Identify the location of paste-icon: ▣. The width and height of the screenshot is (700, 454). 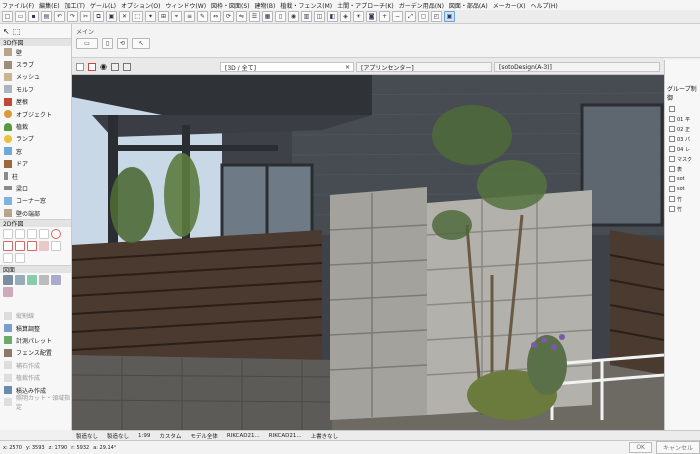
(111, 16).